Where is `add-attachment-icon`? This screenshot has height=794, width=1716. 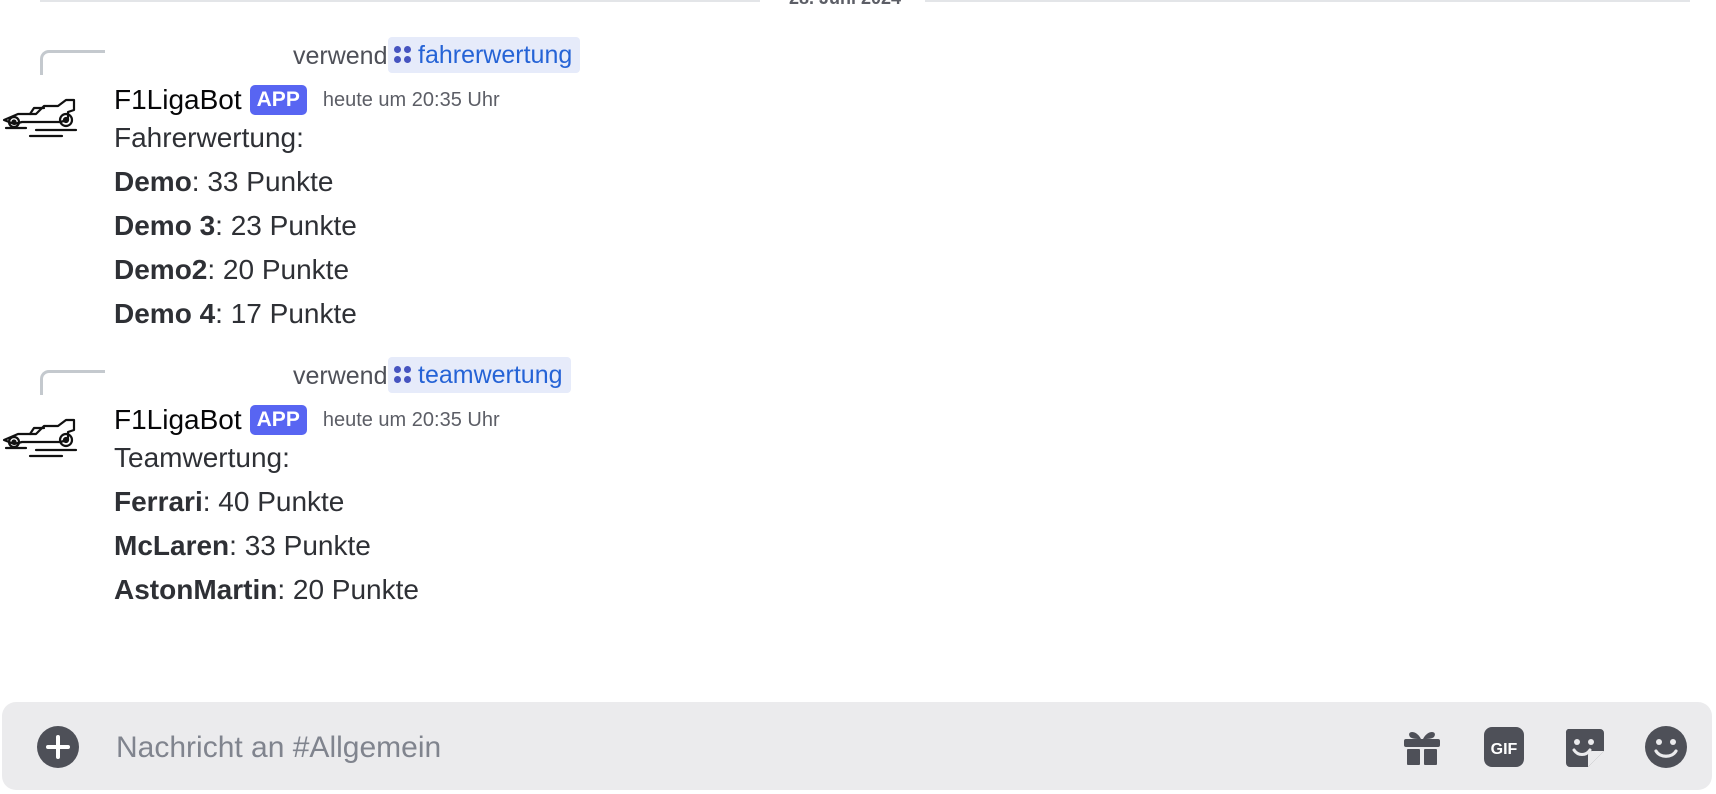 add-attachment-icon is located at coordinates (58, 747).